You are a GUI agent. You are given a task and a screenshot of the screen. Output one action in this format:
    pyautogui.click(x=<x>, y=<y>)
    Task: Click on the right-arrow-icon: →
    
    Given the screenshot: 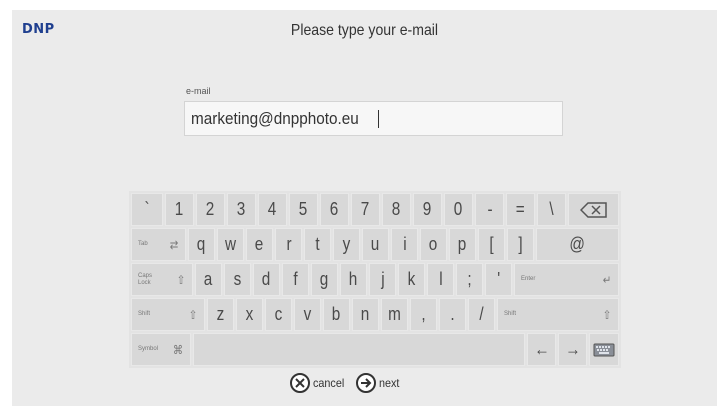 What is the action you would take?
    pyautogui.click(x=572, y=349)
    